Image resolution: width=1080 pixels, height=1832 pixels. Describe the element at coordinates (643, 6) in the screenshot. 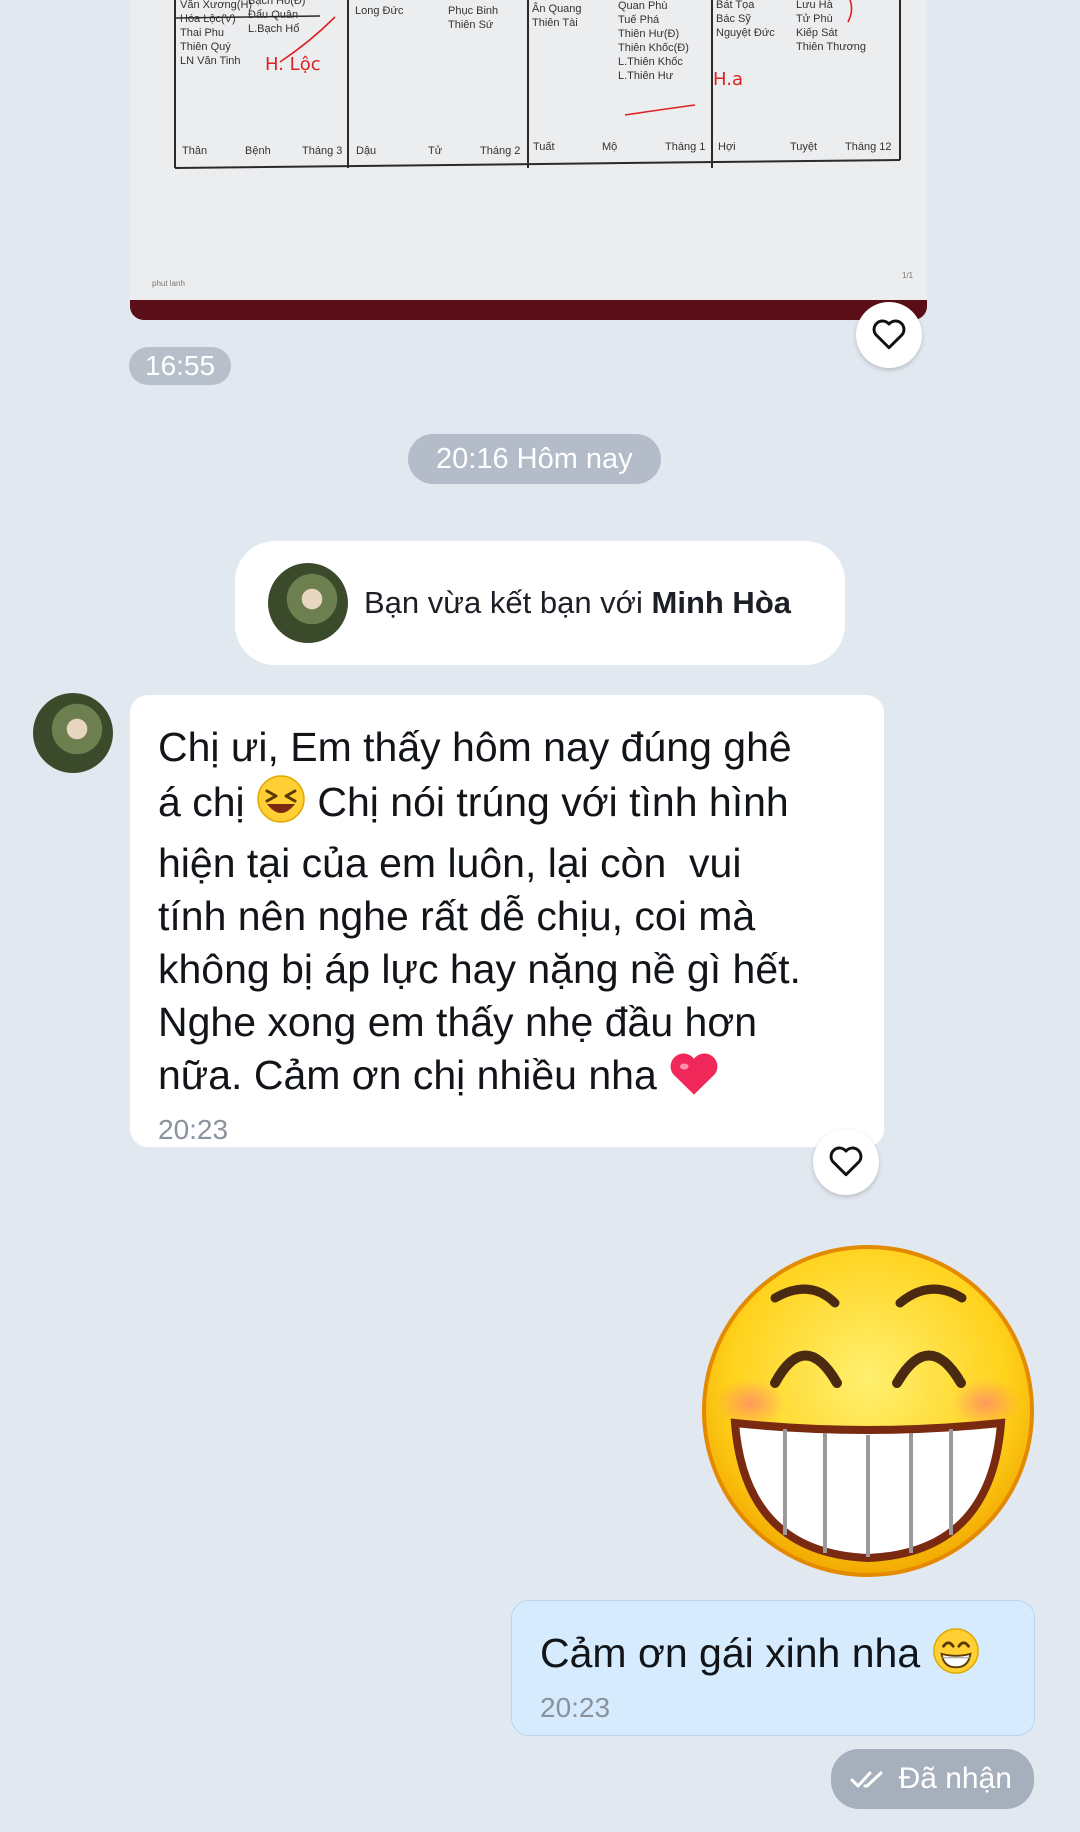

I see `doc-cell-text: Quan Phù` at that location.